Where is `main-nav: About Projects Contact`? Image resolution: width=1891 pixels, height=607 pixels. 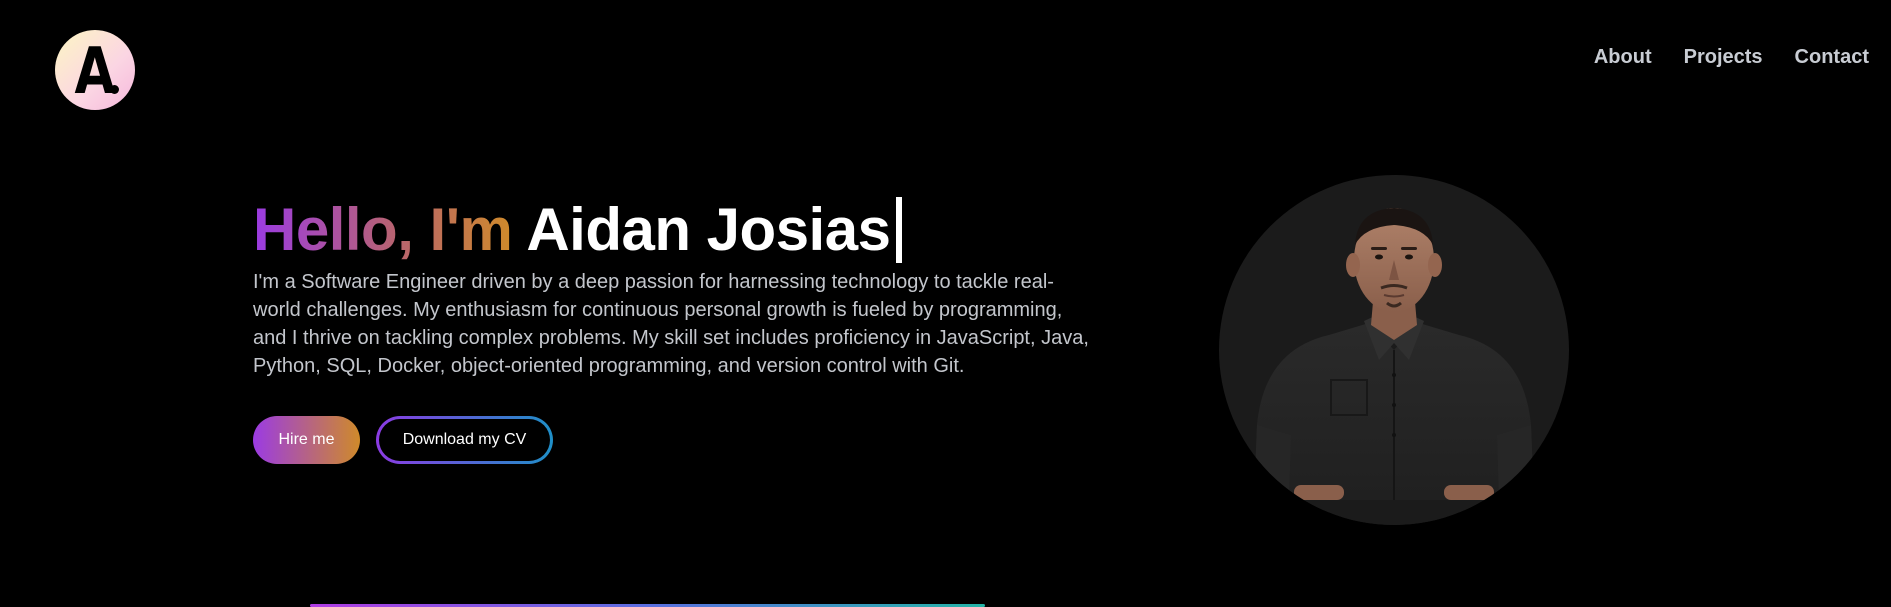
main-nav: About Projects Contact is located at coordinates (1731, 57).